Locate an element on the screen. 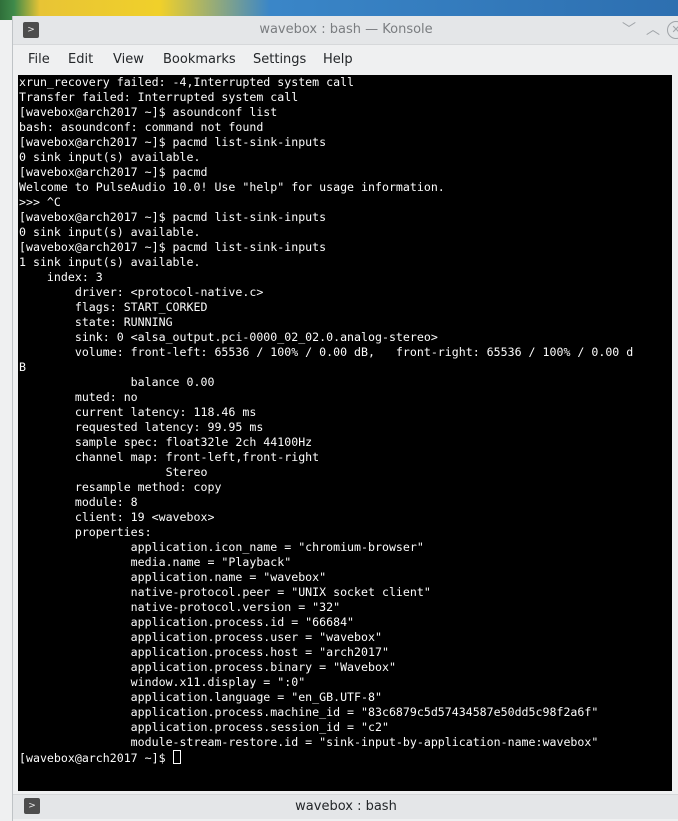 The width and height of the screenshot is (678, 821). terminal-line: driver: <protocol-native.c> is located at coordinates (169, 292).